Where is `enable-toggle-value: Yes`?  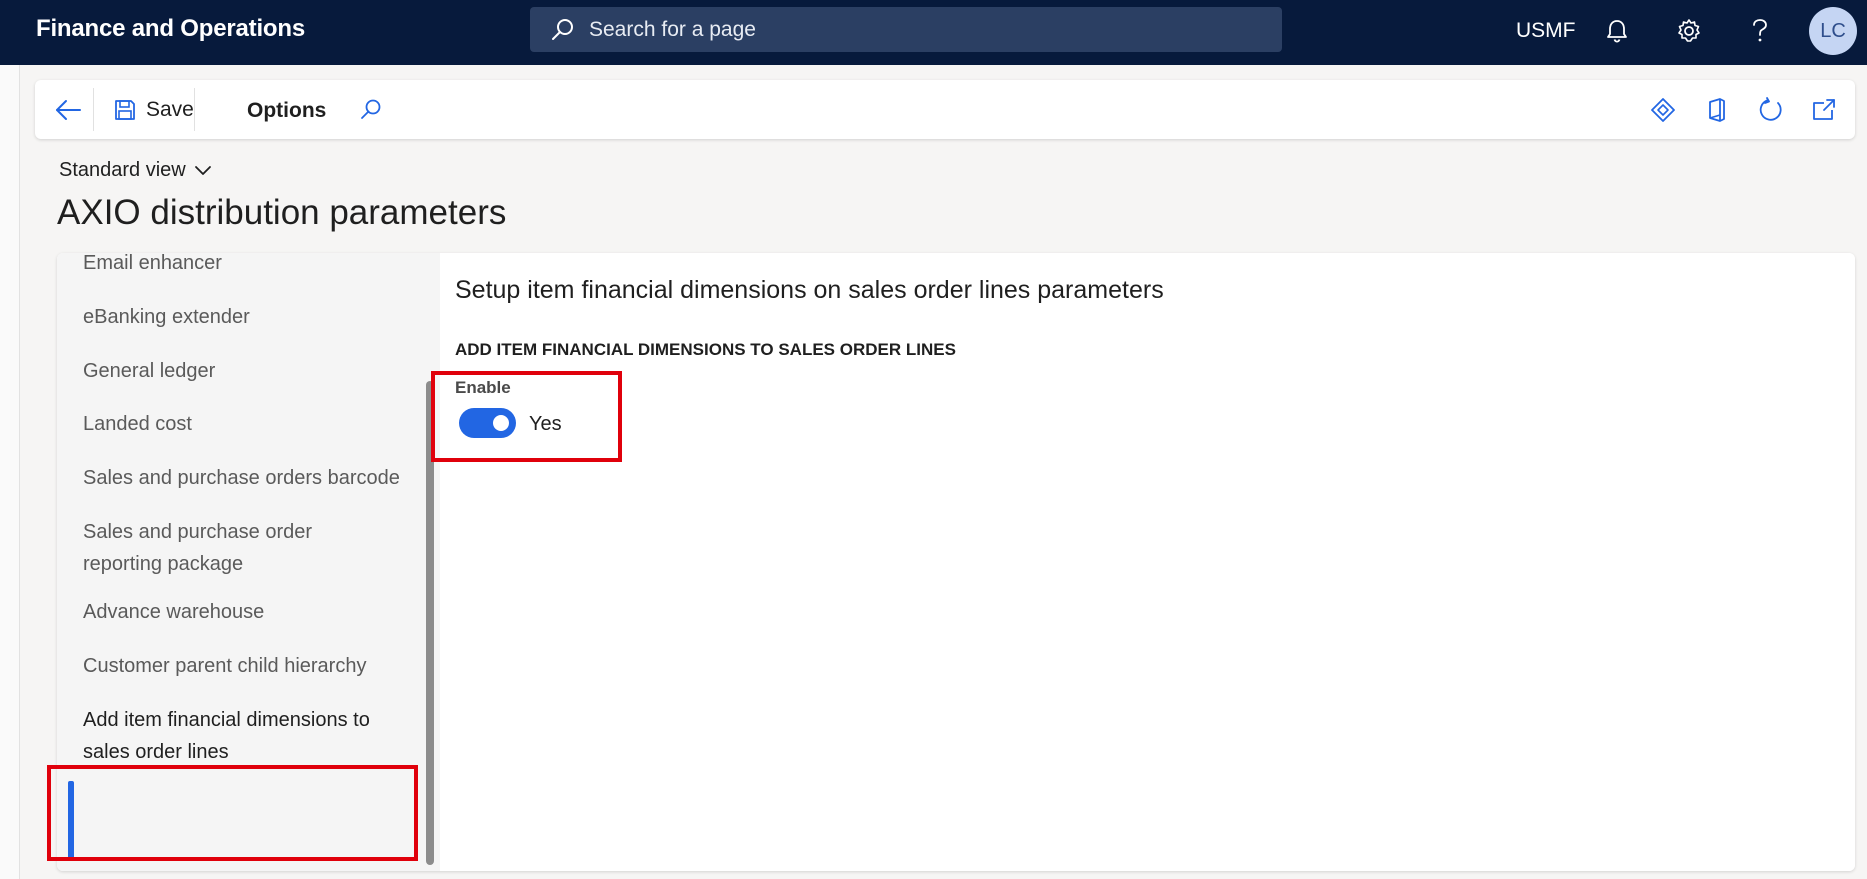 enable-toggle-value: Yes is located at coordinates (545, 424).